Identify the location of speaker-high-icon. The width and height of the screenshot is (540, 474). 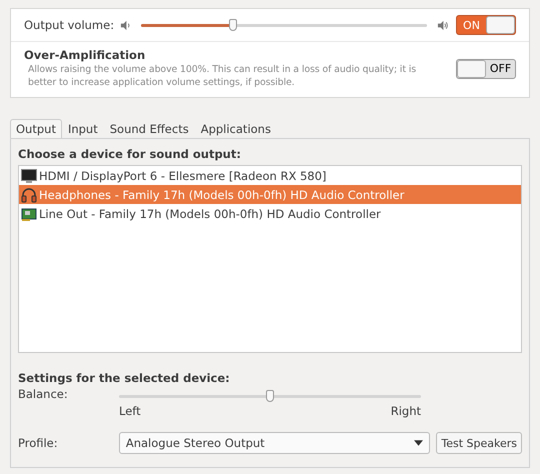
(442, 25).